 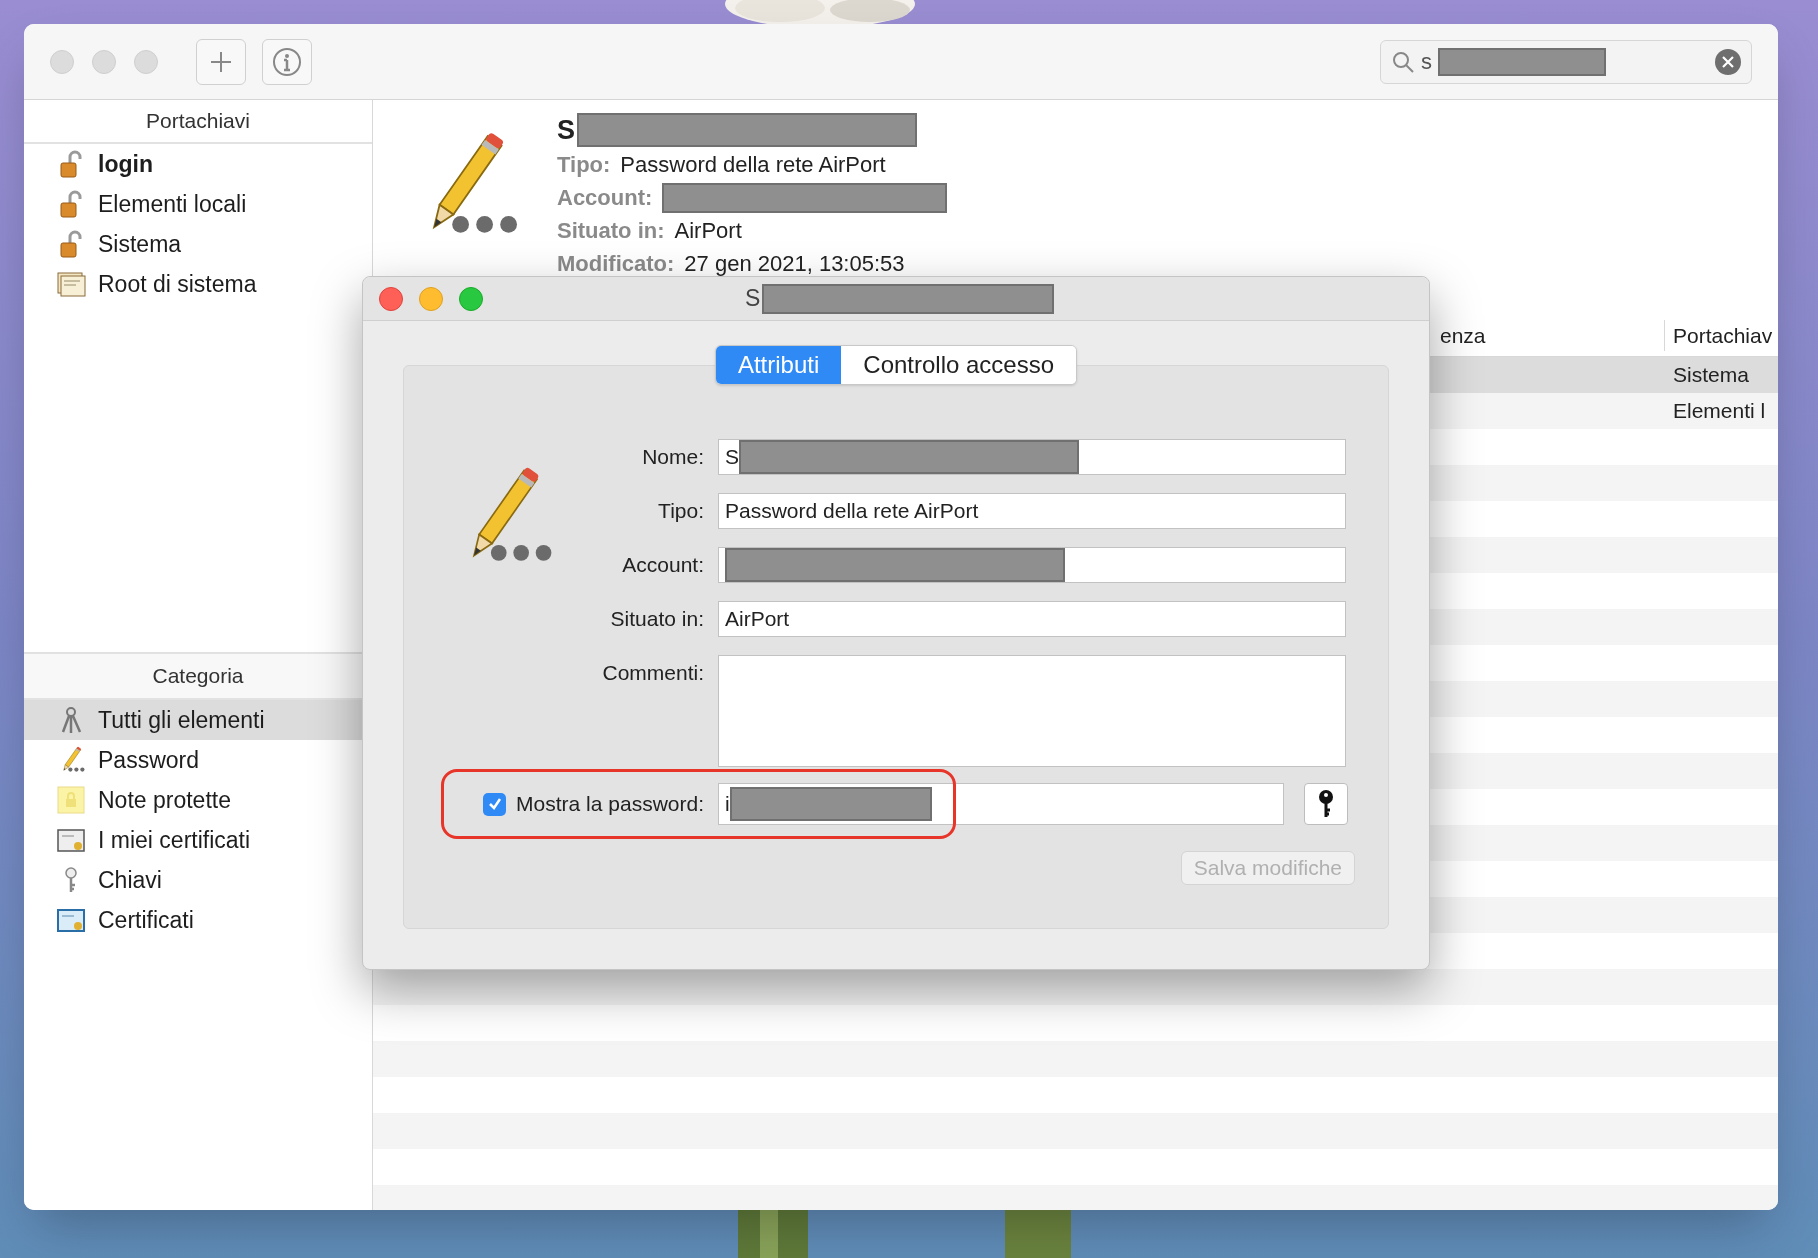 I want to click on search-field: s, so click(x=1566, y=61).